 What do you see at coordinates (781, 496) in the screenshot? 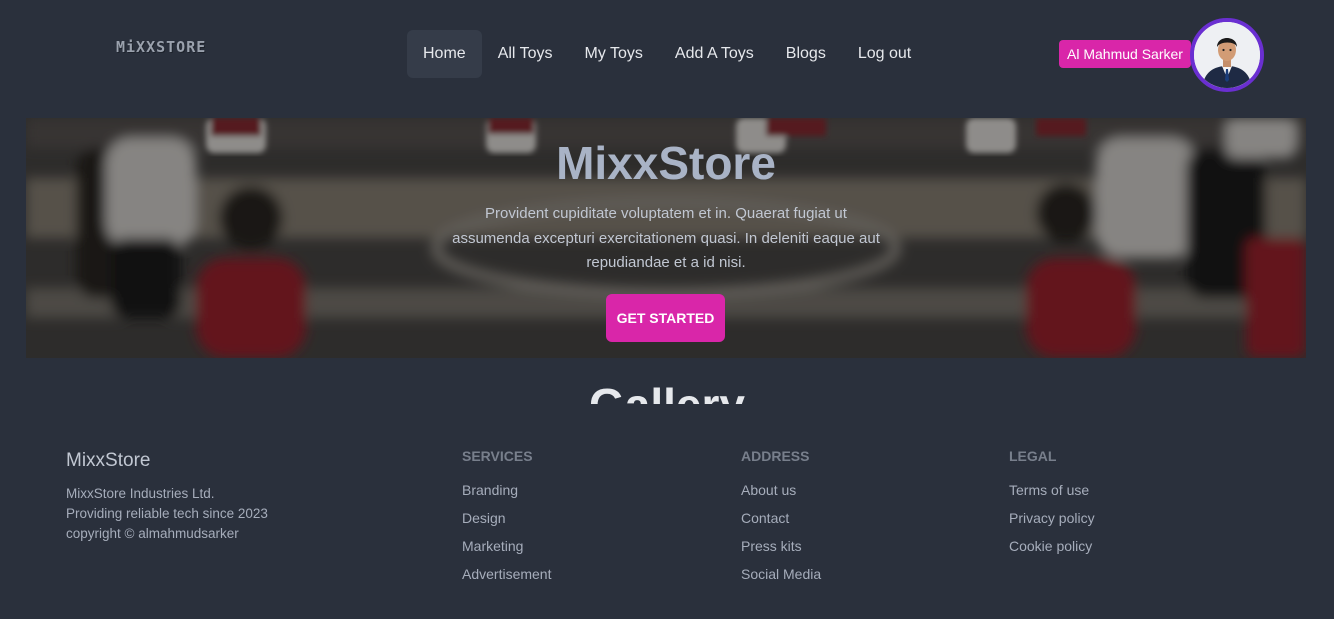
I see `footer-link-about-us: About us` at bounding box center [781, 496].